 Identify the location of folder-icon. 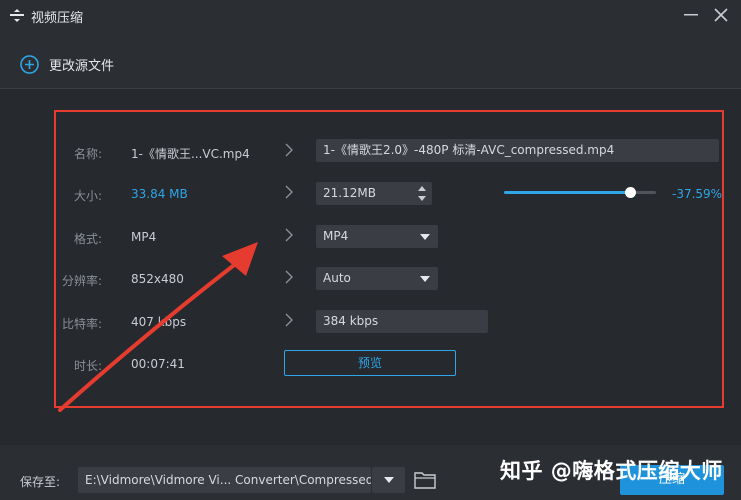
(425, 479).